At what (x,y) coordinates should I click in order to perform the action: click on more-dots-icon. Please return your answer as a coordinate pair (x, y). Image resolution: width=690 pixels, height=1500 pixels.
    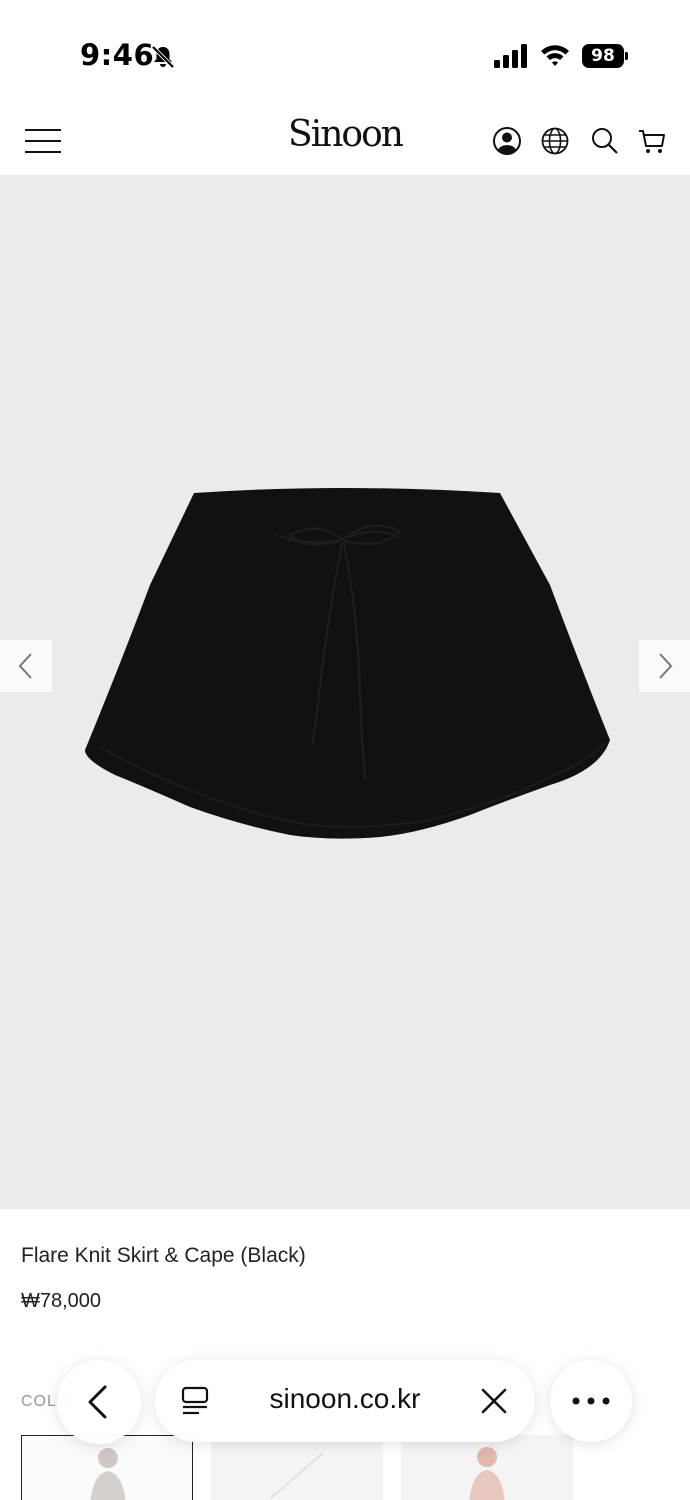
    Looking at the image, I should click on (591, 1401).